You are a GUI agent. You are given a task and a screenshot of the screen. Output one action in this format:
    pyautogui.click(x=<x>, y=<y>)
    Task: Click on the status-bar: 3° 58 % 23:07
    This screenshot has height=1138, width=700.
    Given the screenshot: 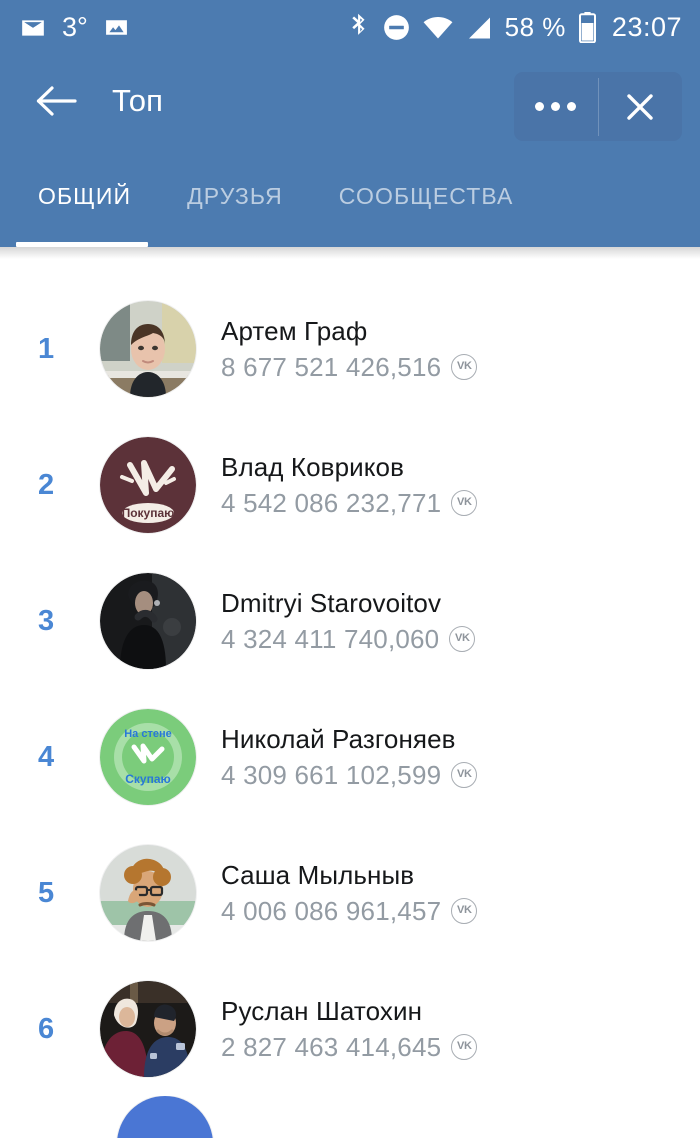 What is the action you would take?
    pyautogui.click(x=350, y=27)
    